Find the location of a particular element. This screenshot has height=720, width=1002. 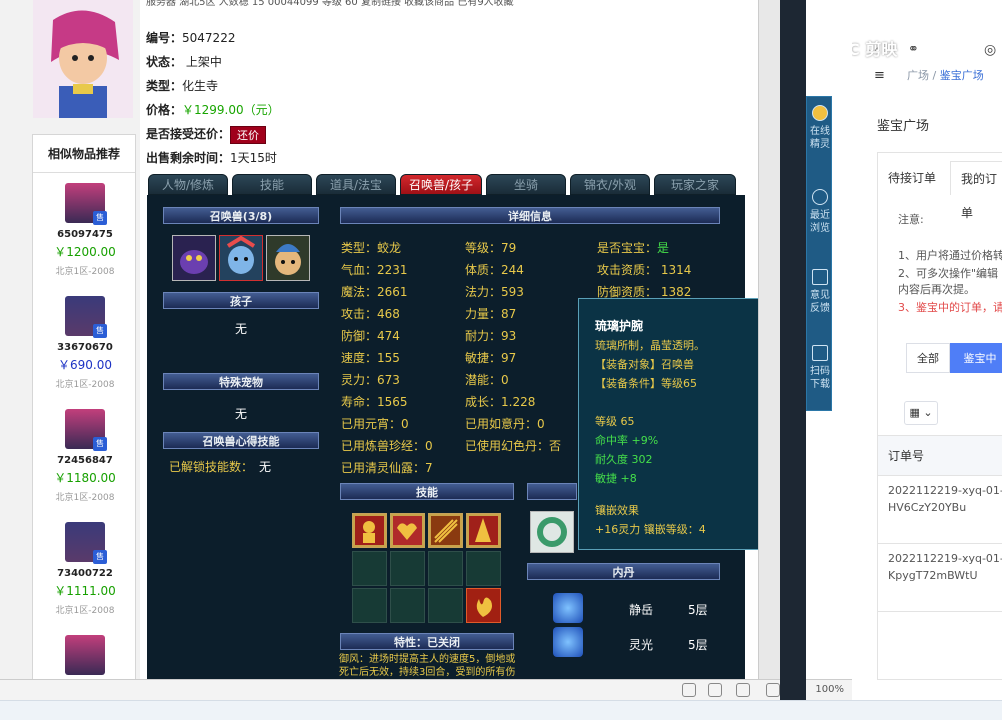

recommend-item: 售 72456847 ￥1180.00 北京1区-2008 is located at coordinates (85, 456).